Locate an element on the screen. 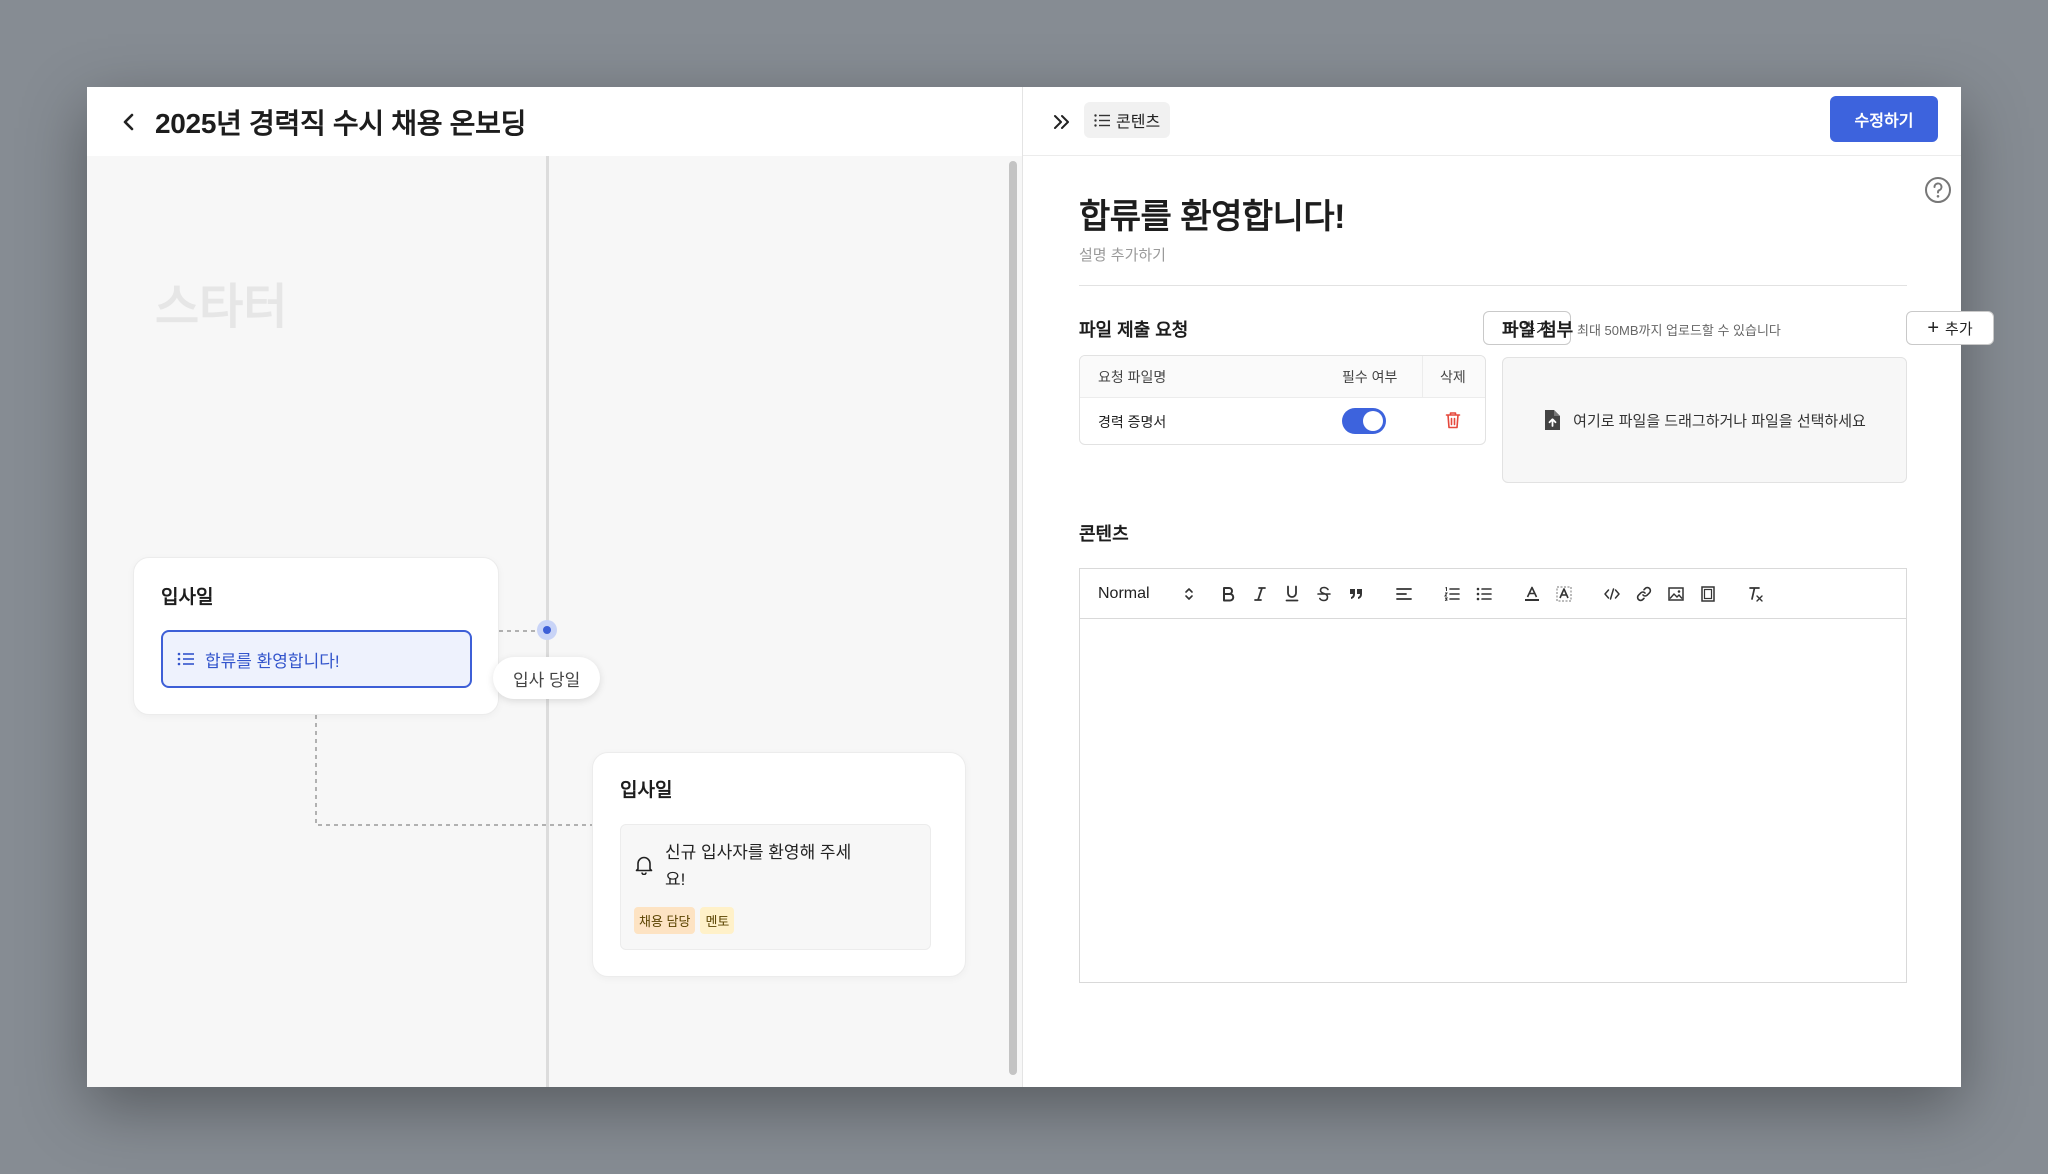  link-icon is located at coordinates (1644, 593).